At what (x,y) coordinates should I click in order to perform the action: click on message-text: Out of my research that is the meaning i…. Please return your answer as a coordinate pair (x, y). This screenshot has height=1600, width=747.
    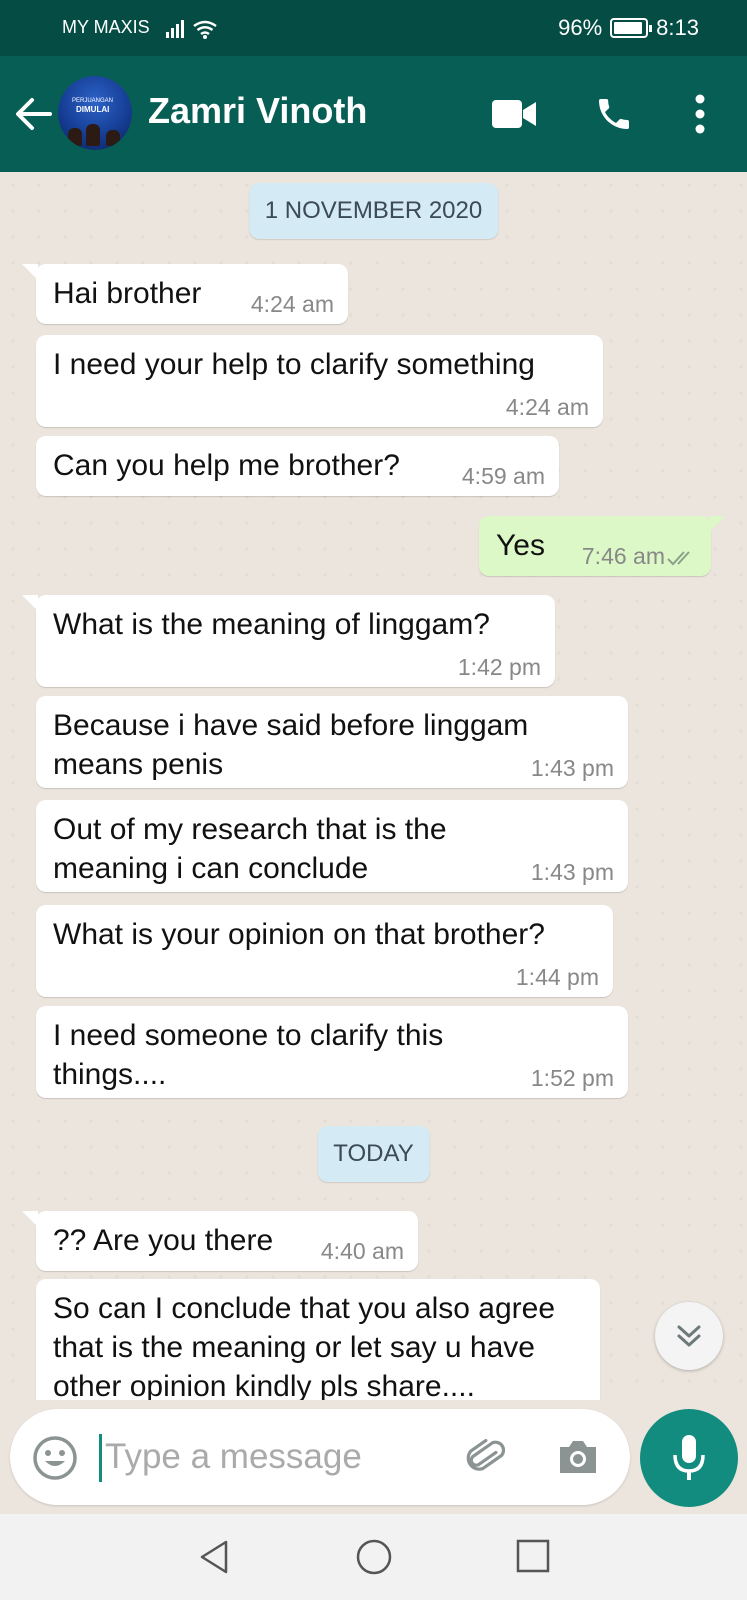
    Looking at the image, I should click on (250, 849).